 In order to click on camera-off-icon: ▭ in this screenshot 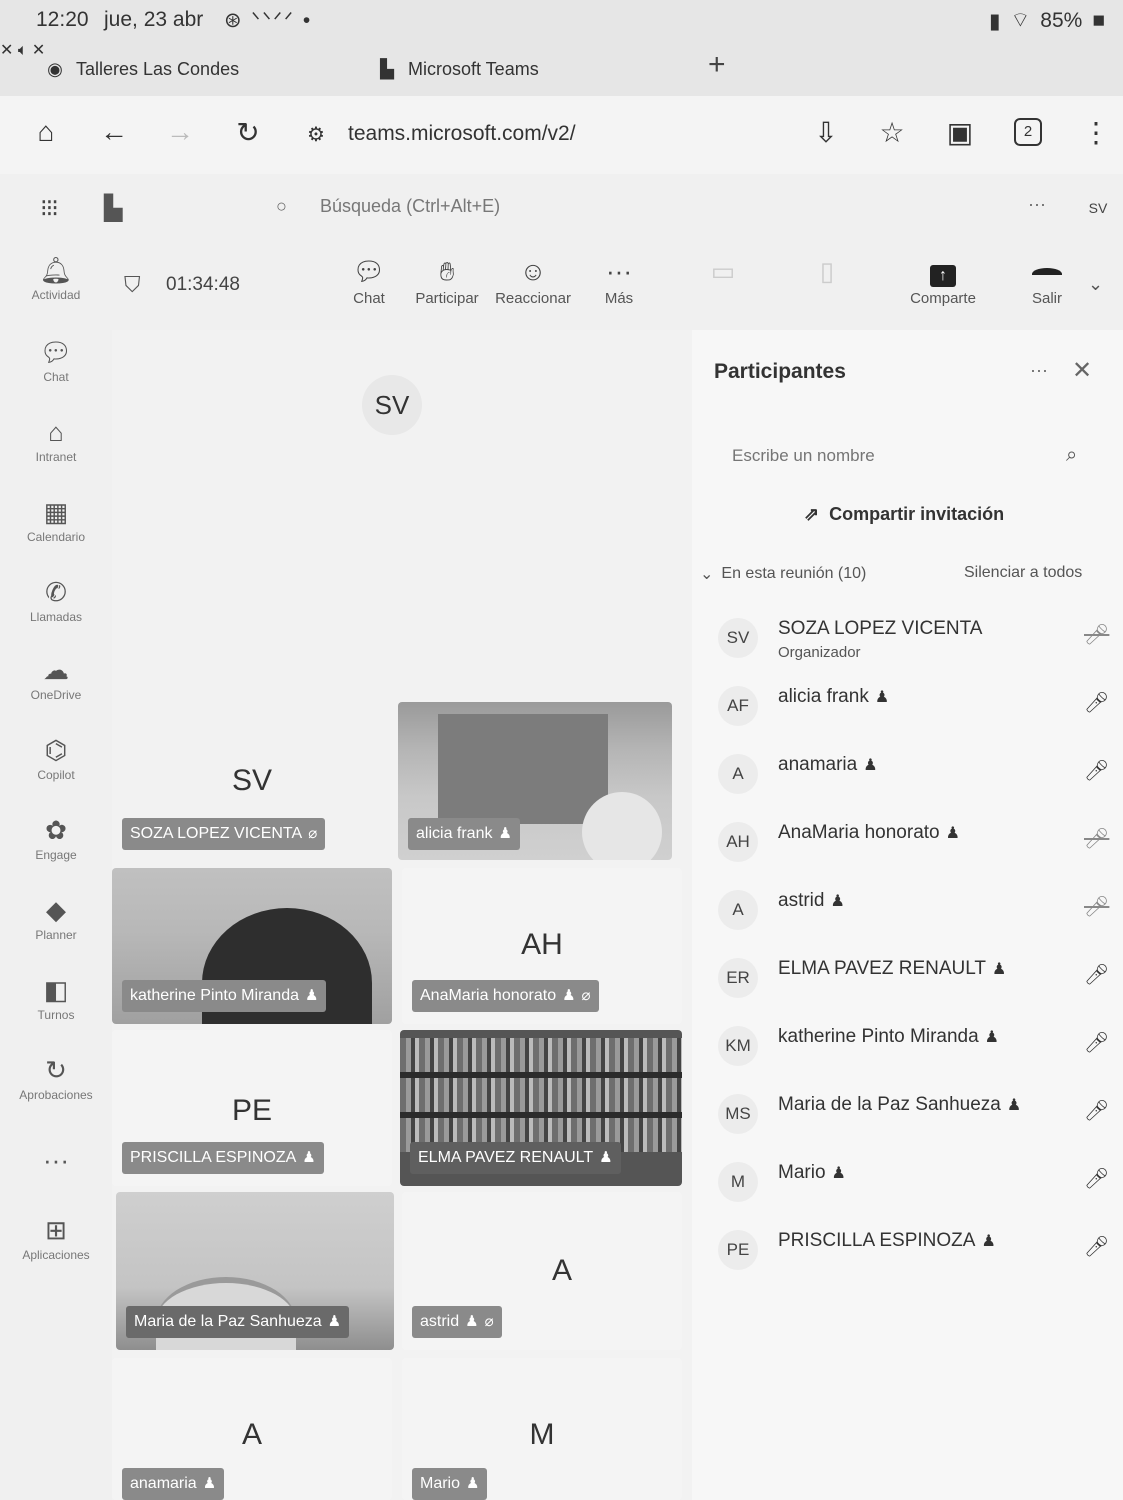, I will do `click(723, 271)`.